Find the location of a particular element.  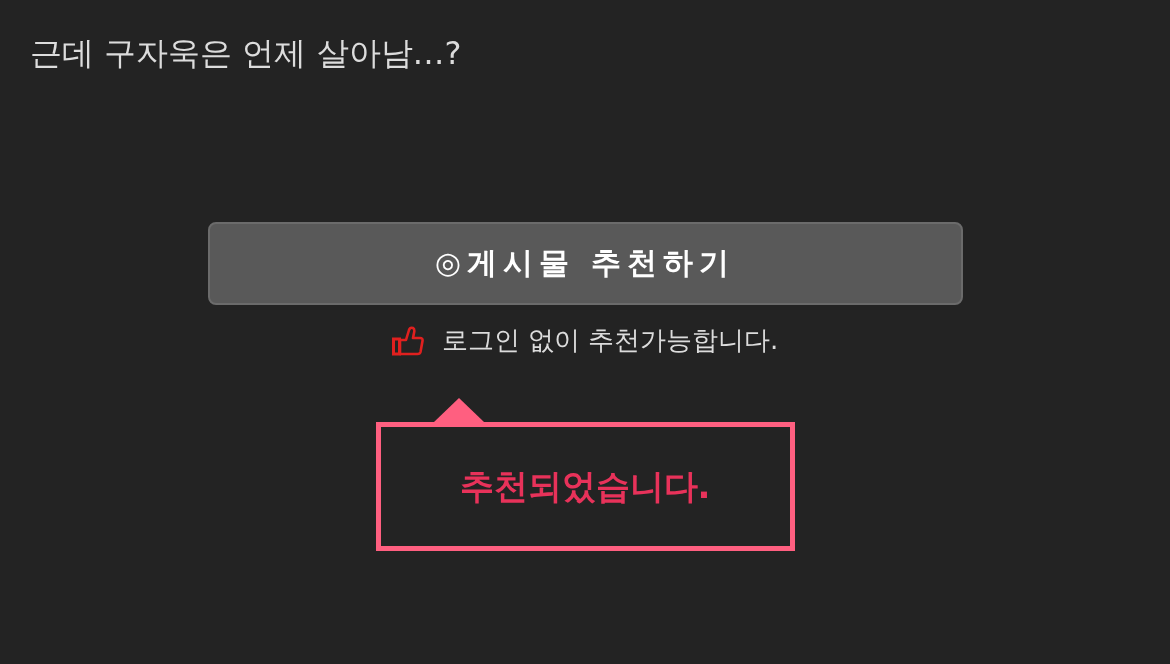

post-title: 근데 구자욱은 언제 살아남…? is located at coordinates (246, 53).